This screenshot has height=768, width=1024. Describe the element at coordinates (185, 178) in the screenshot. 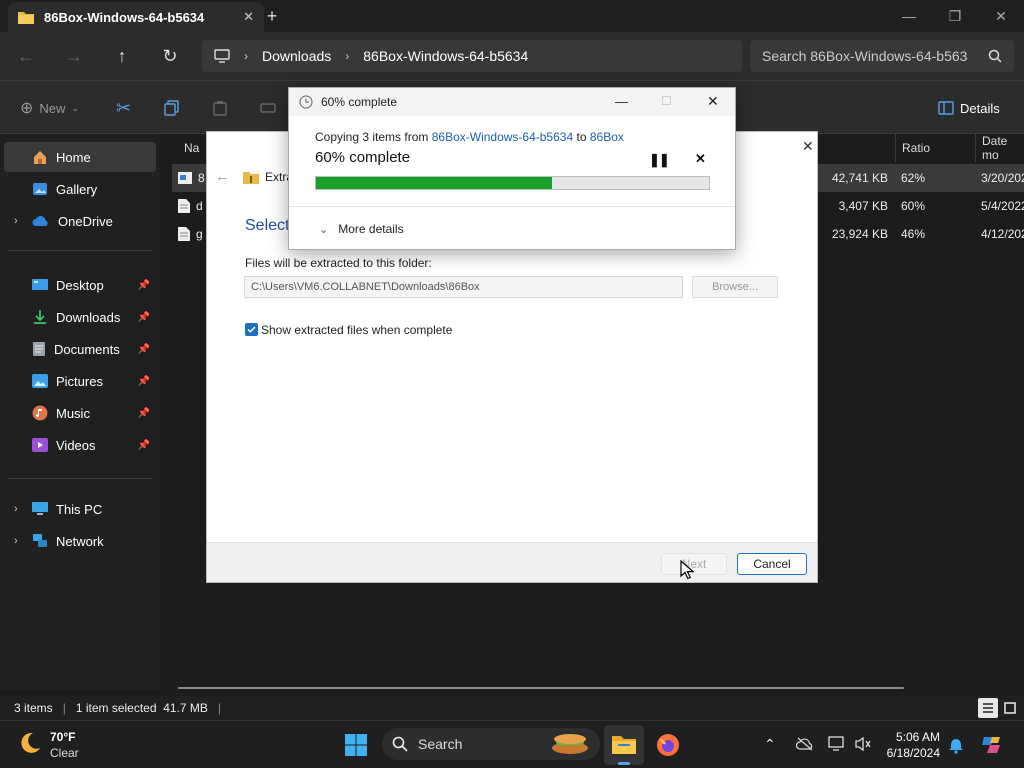

I see `app-file-icon` at that location.